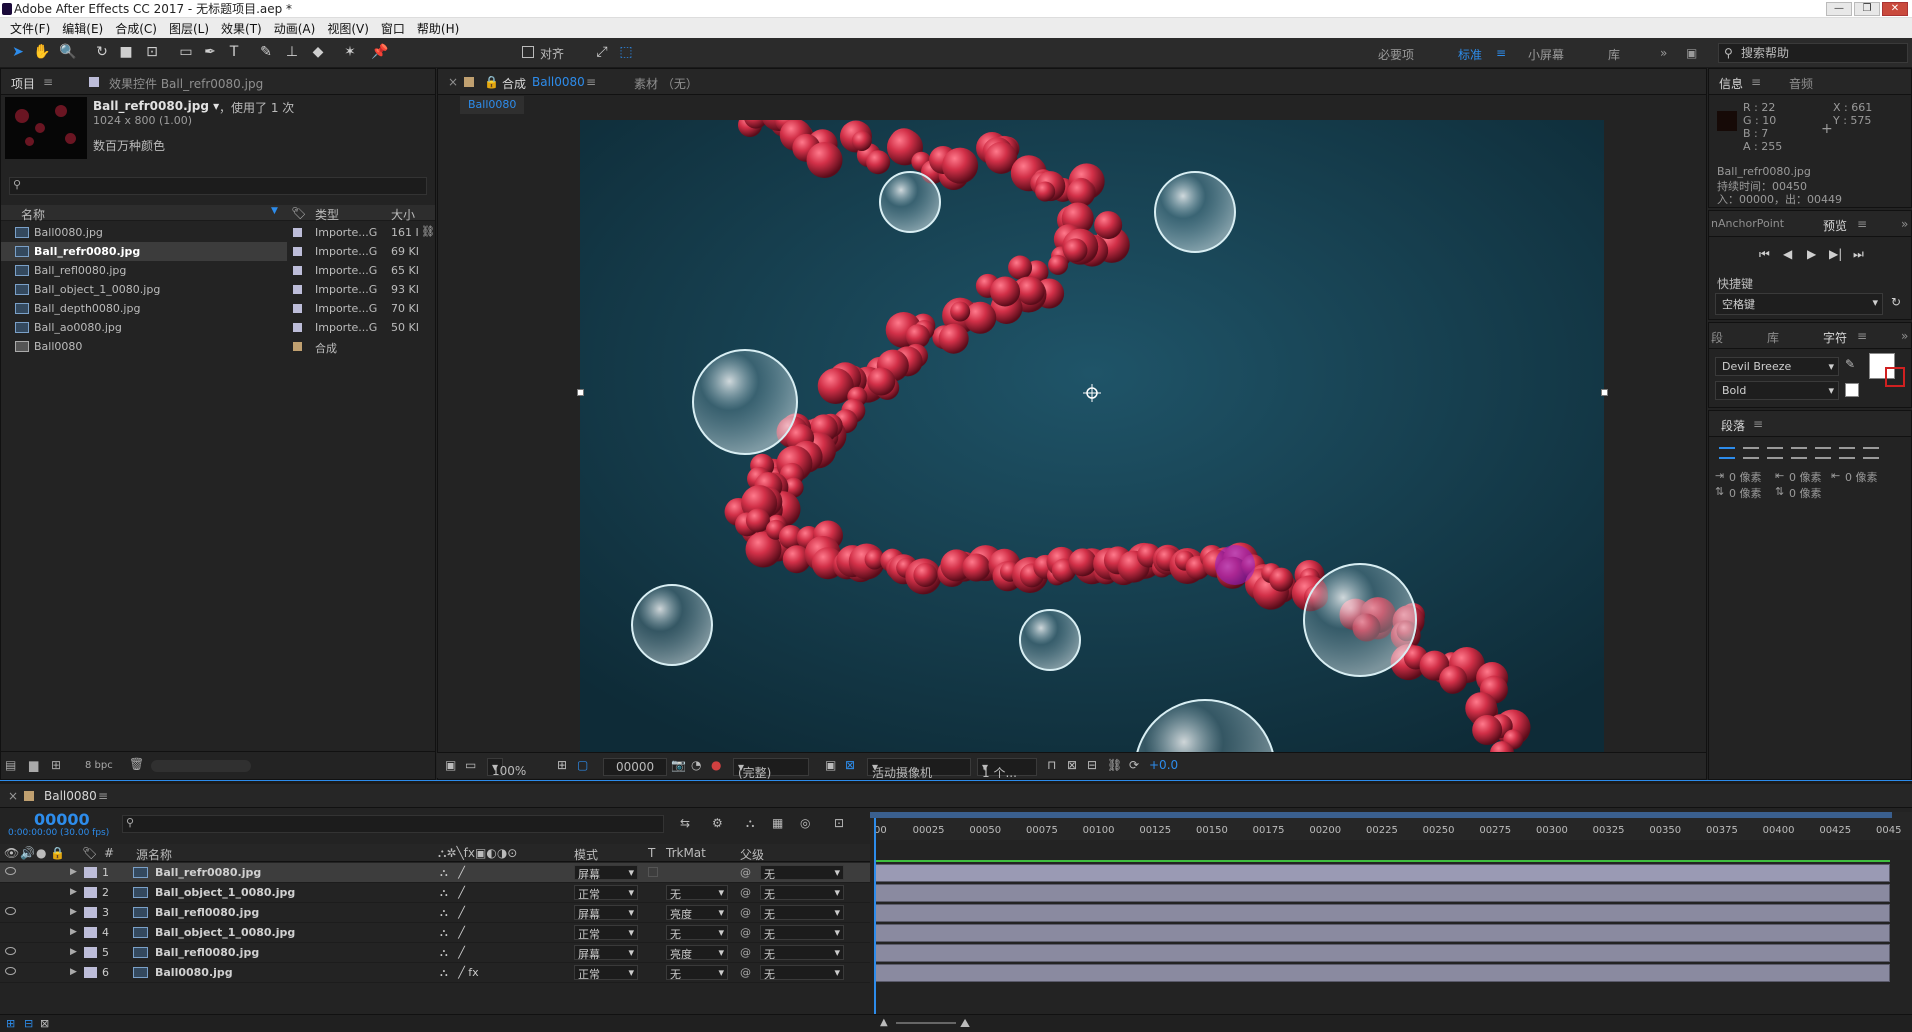  I want to click on region-of-interest-icon: ▣, so click(830, 765).